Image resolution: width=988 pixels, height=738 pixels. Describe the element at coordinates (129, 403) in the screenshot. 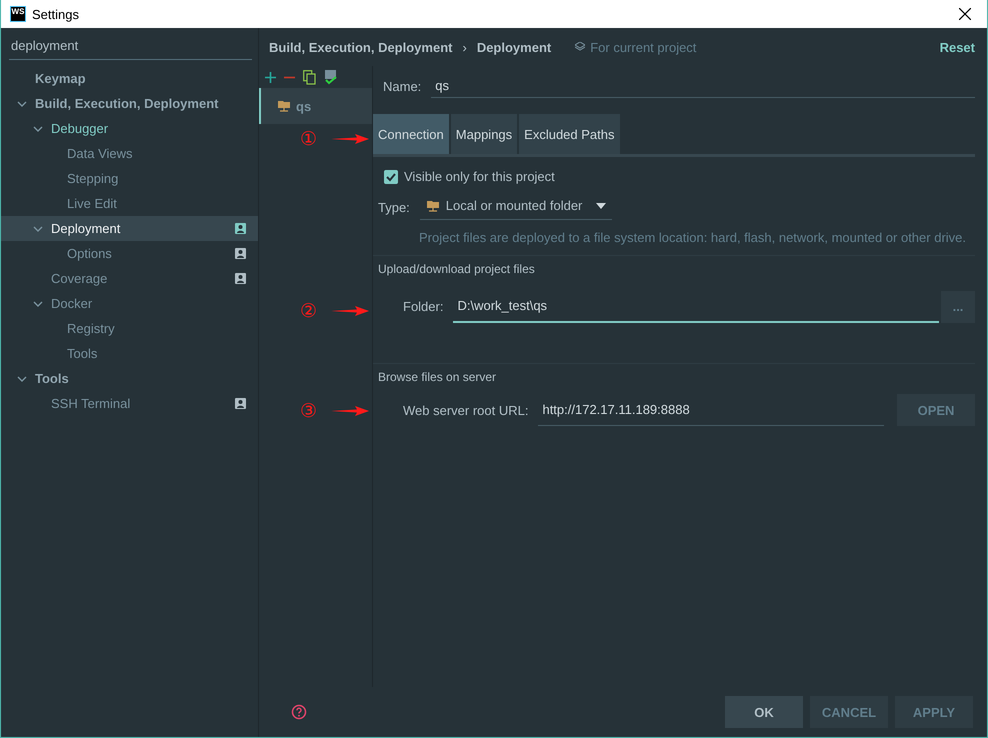

I see `tree-item: SSH Terminal` at that location.